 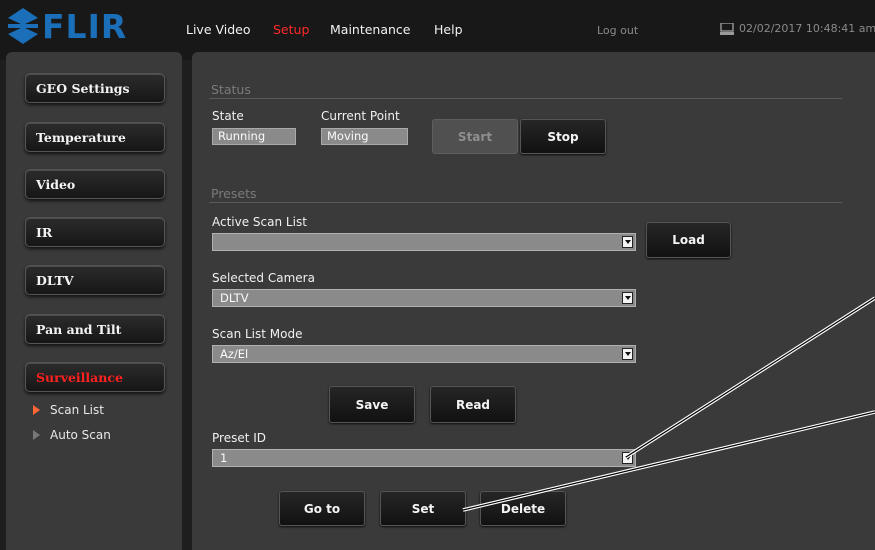 What do you see at coordinates (370, 29) in the screenshot?
I see `nav-maintenance: Maintenance` at bounding box center [370, 29].